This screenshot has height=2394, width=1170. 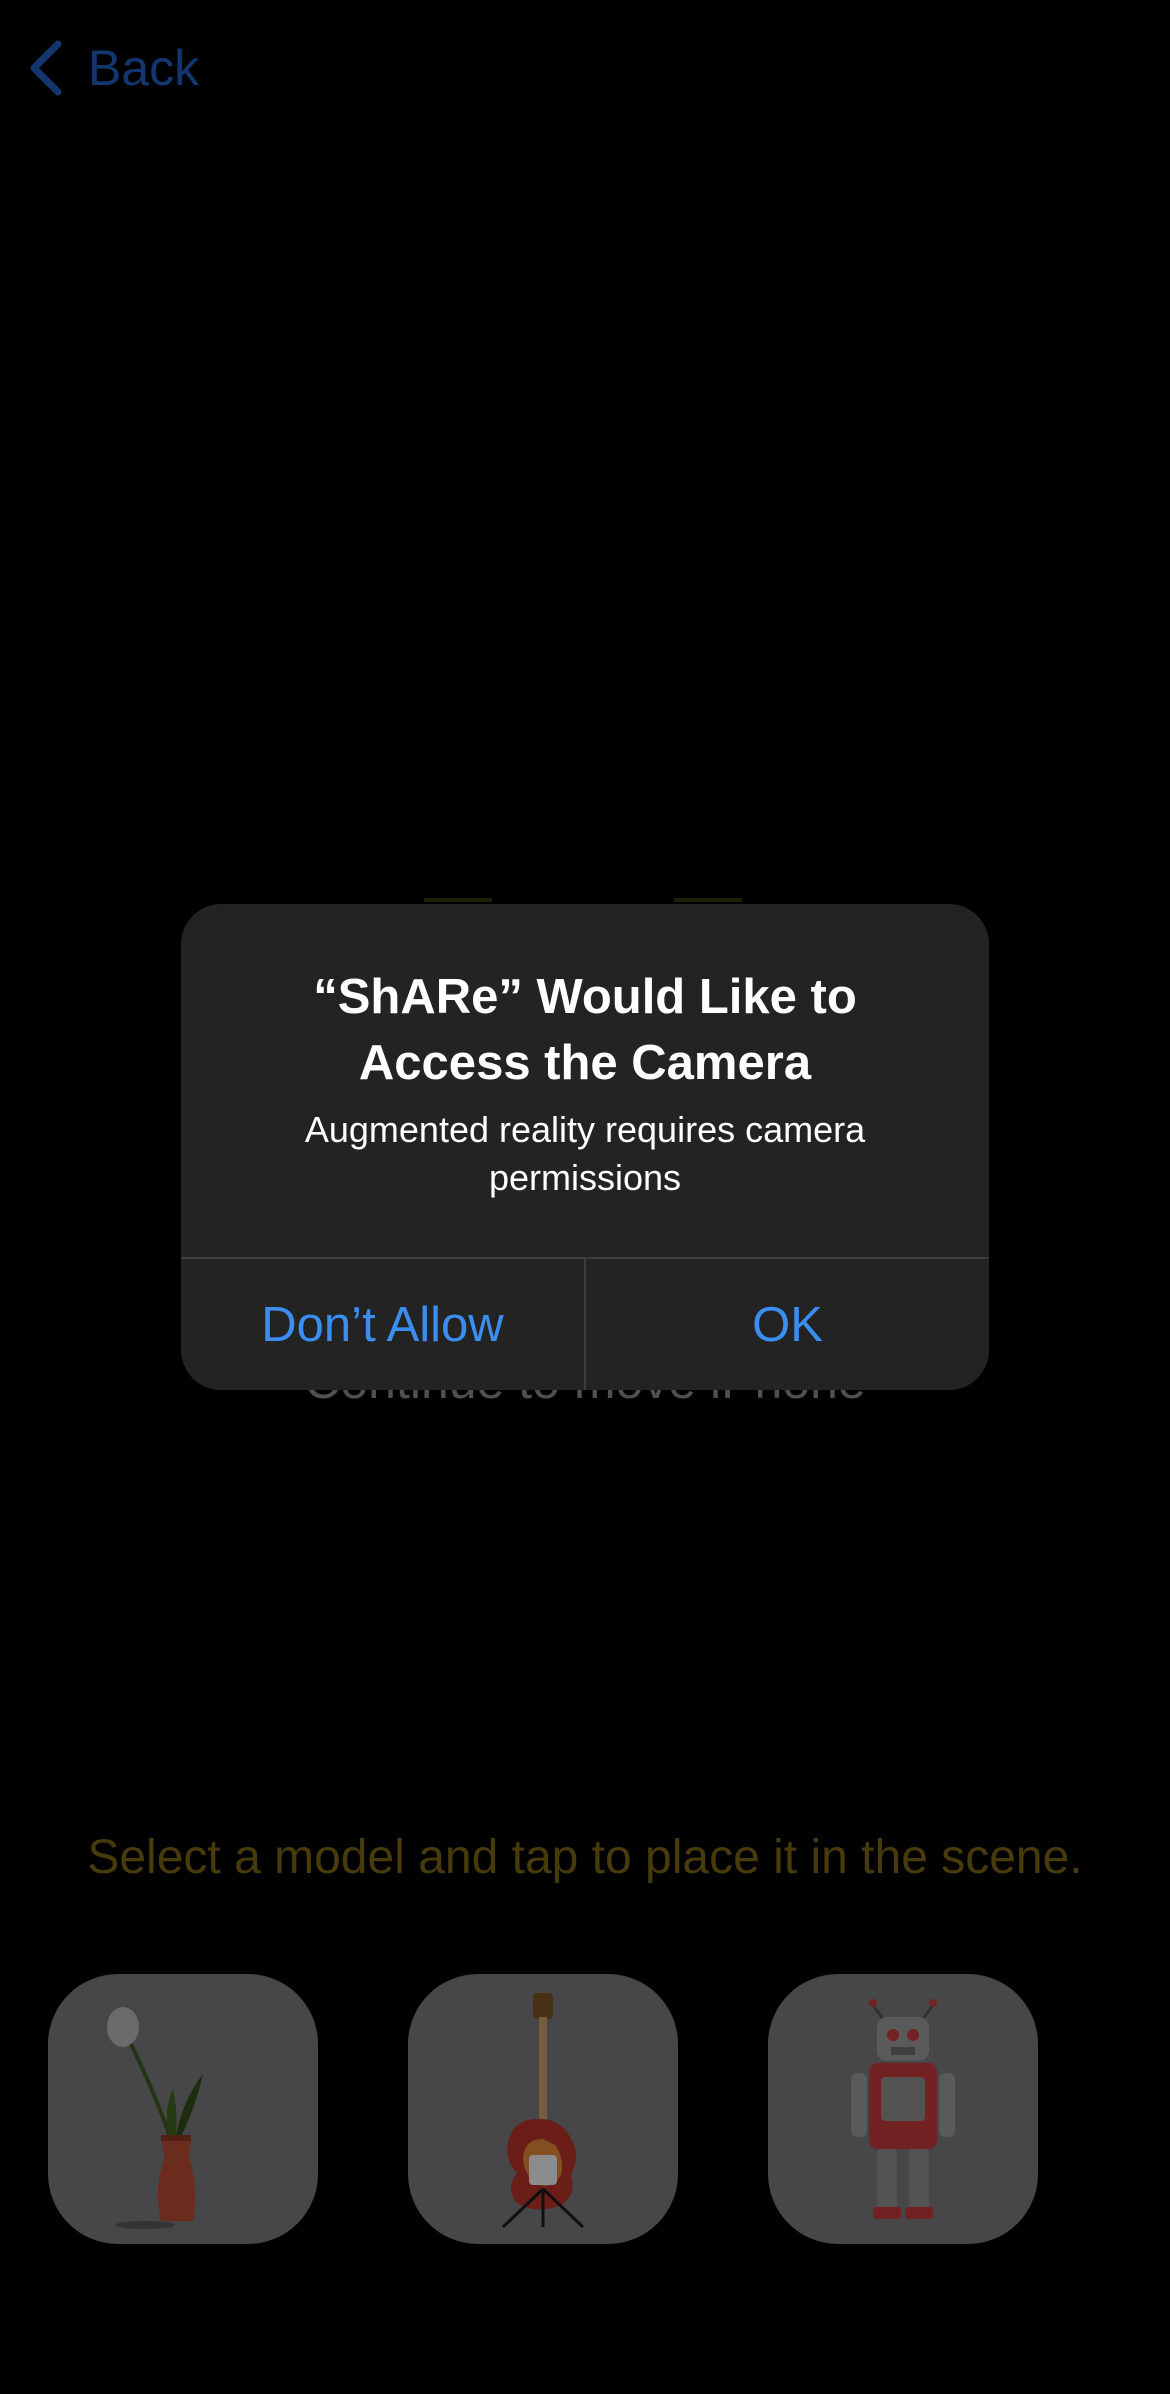 I want to click on alert-title: “ShARe” Would Like to Access the Camera, so click(x=585, y=1030).